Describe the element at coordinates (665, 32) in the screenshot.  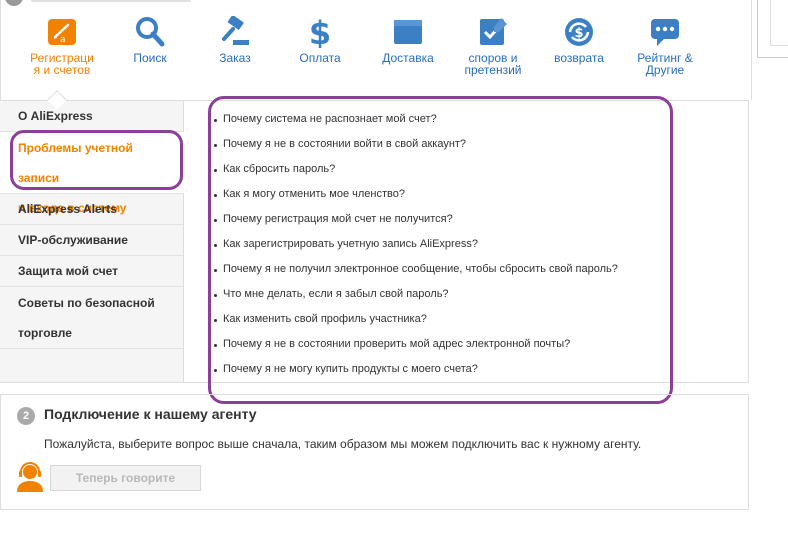
I see `chat-bubble-icon` at that location.